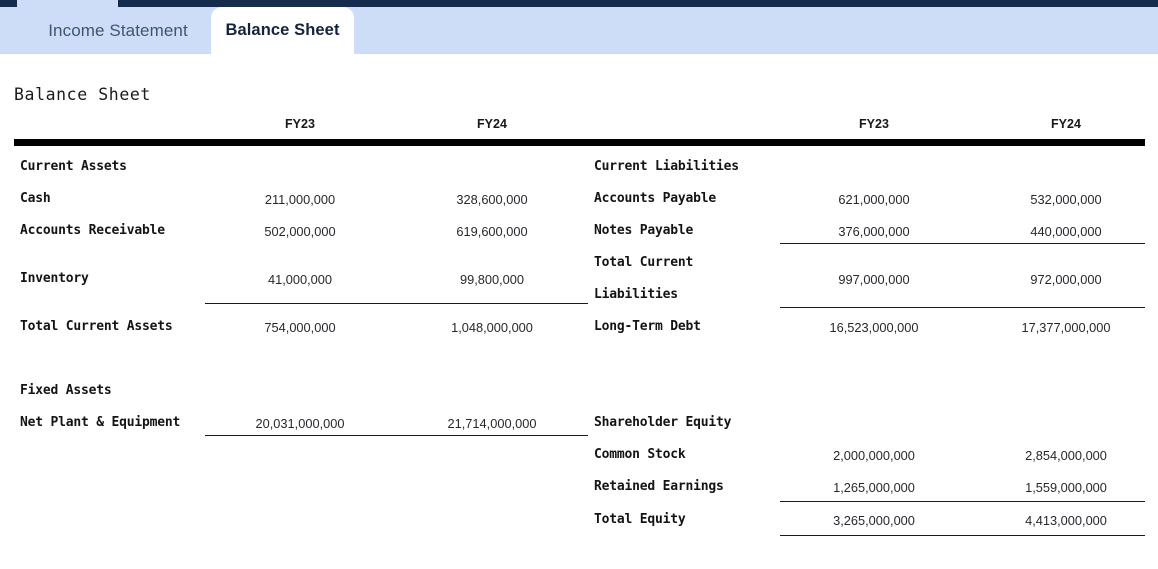  Describe the element at coordinates (300, 327) in the screenshot. I see `table-cell-value: 754,000,000` at that location.